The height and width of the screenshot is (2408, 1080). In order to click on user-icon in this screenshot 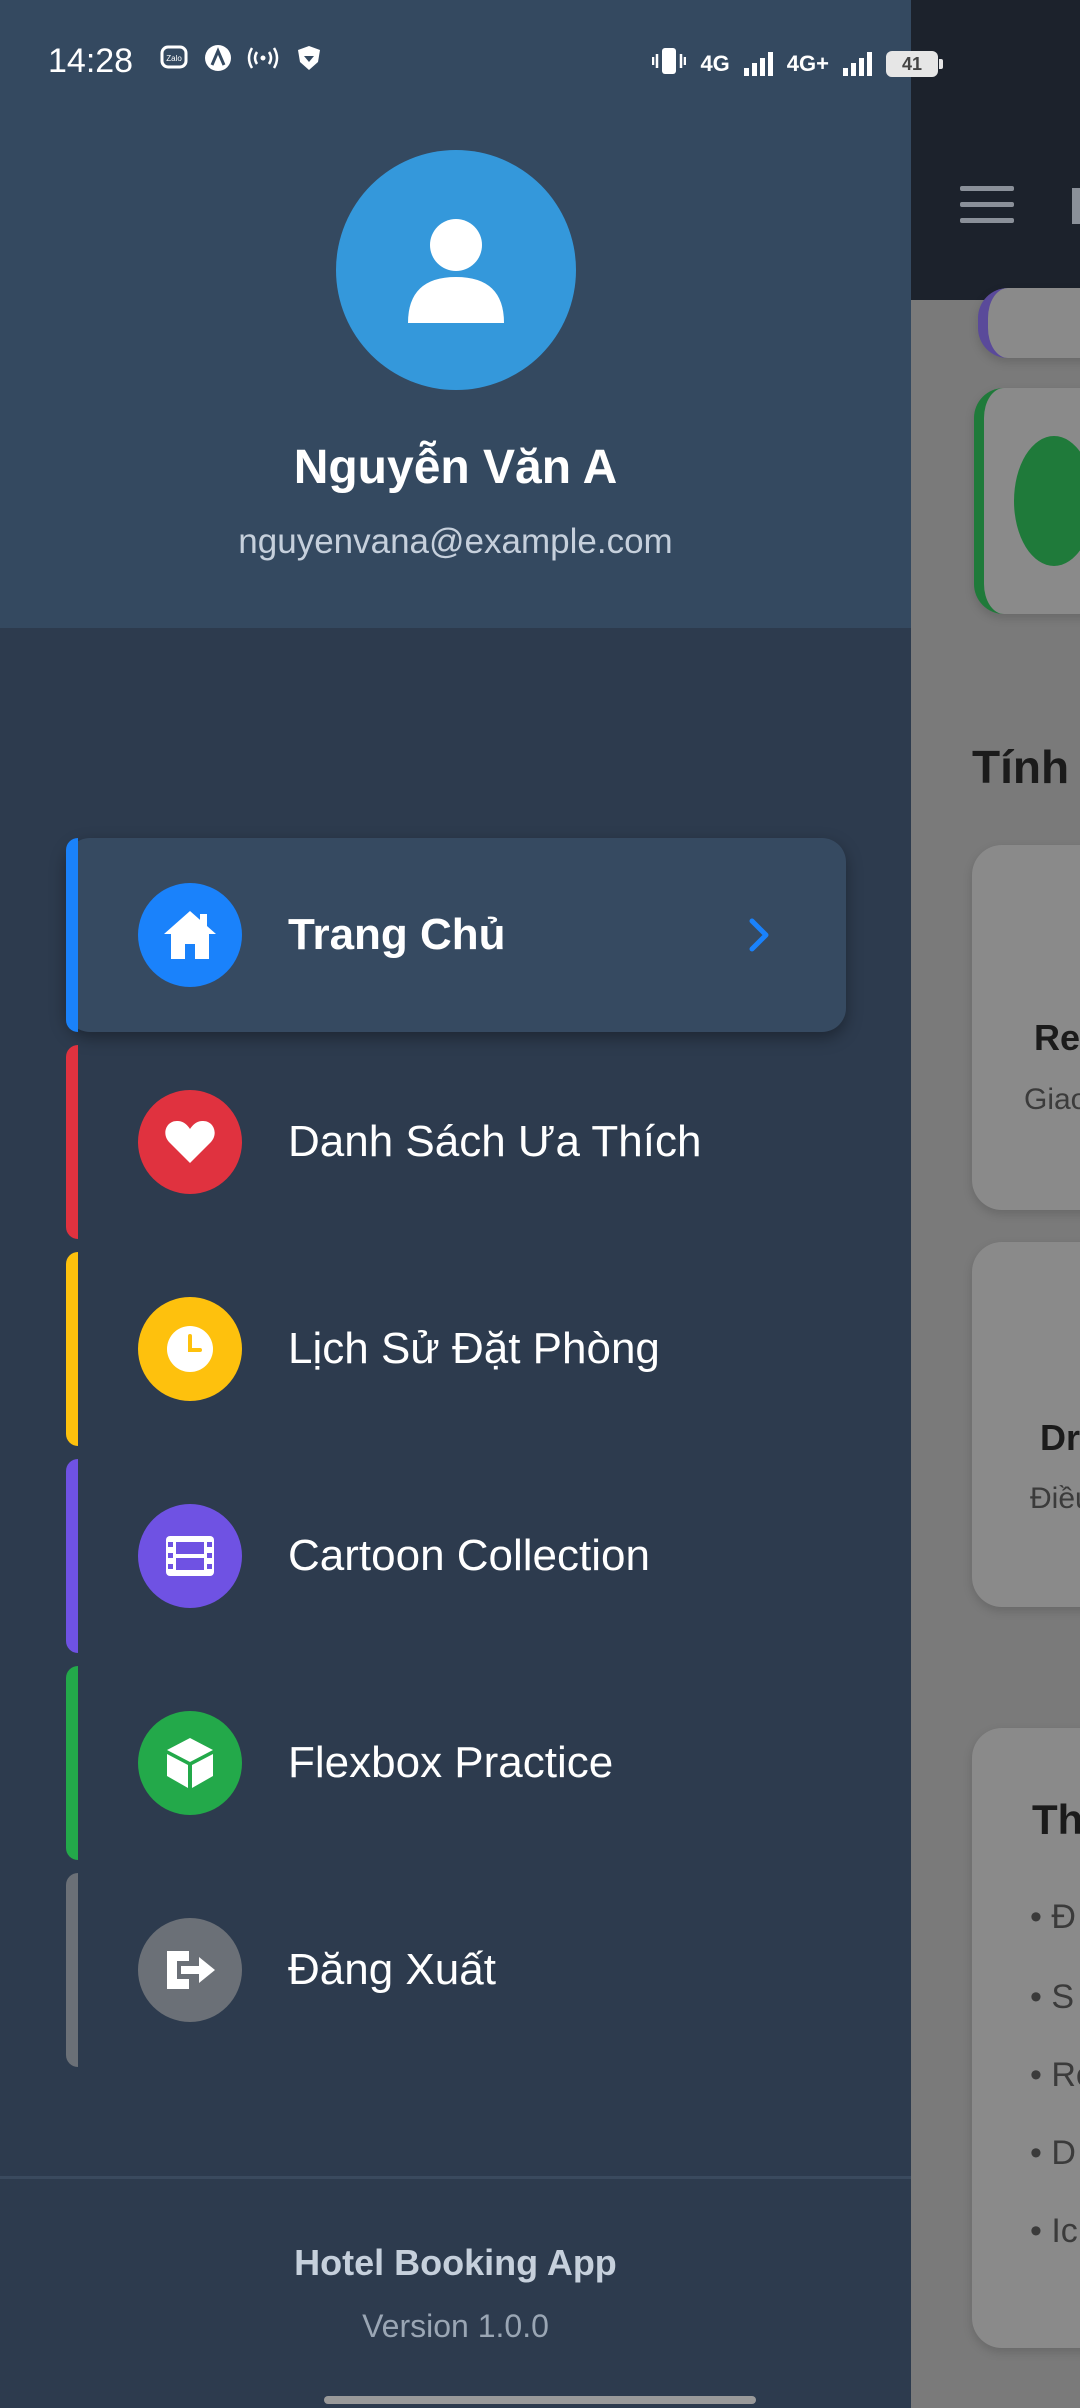, I will do `click(456, 271)`.